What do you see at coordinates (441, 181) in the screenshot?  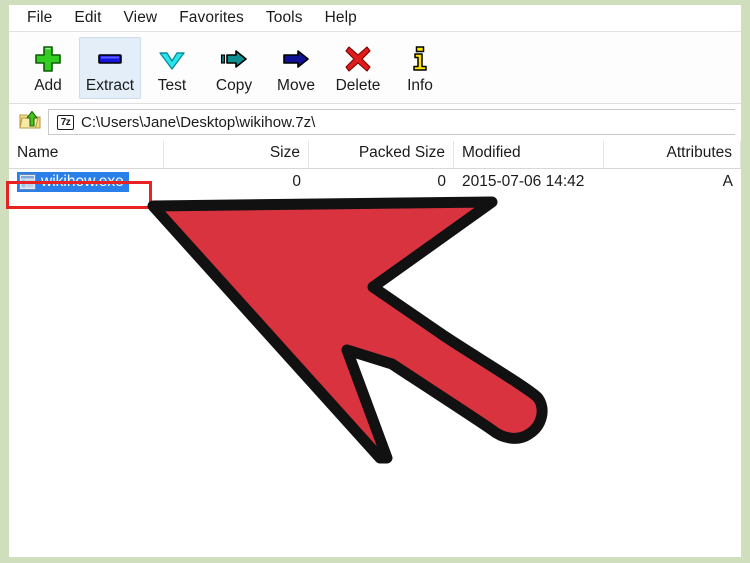 I see `cell-packed-size: 0` at bounding box center [441, 181].